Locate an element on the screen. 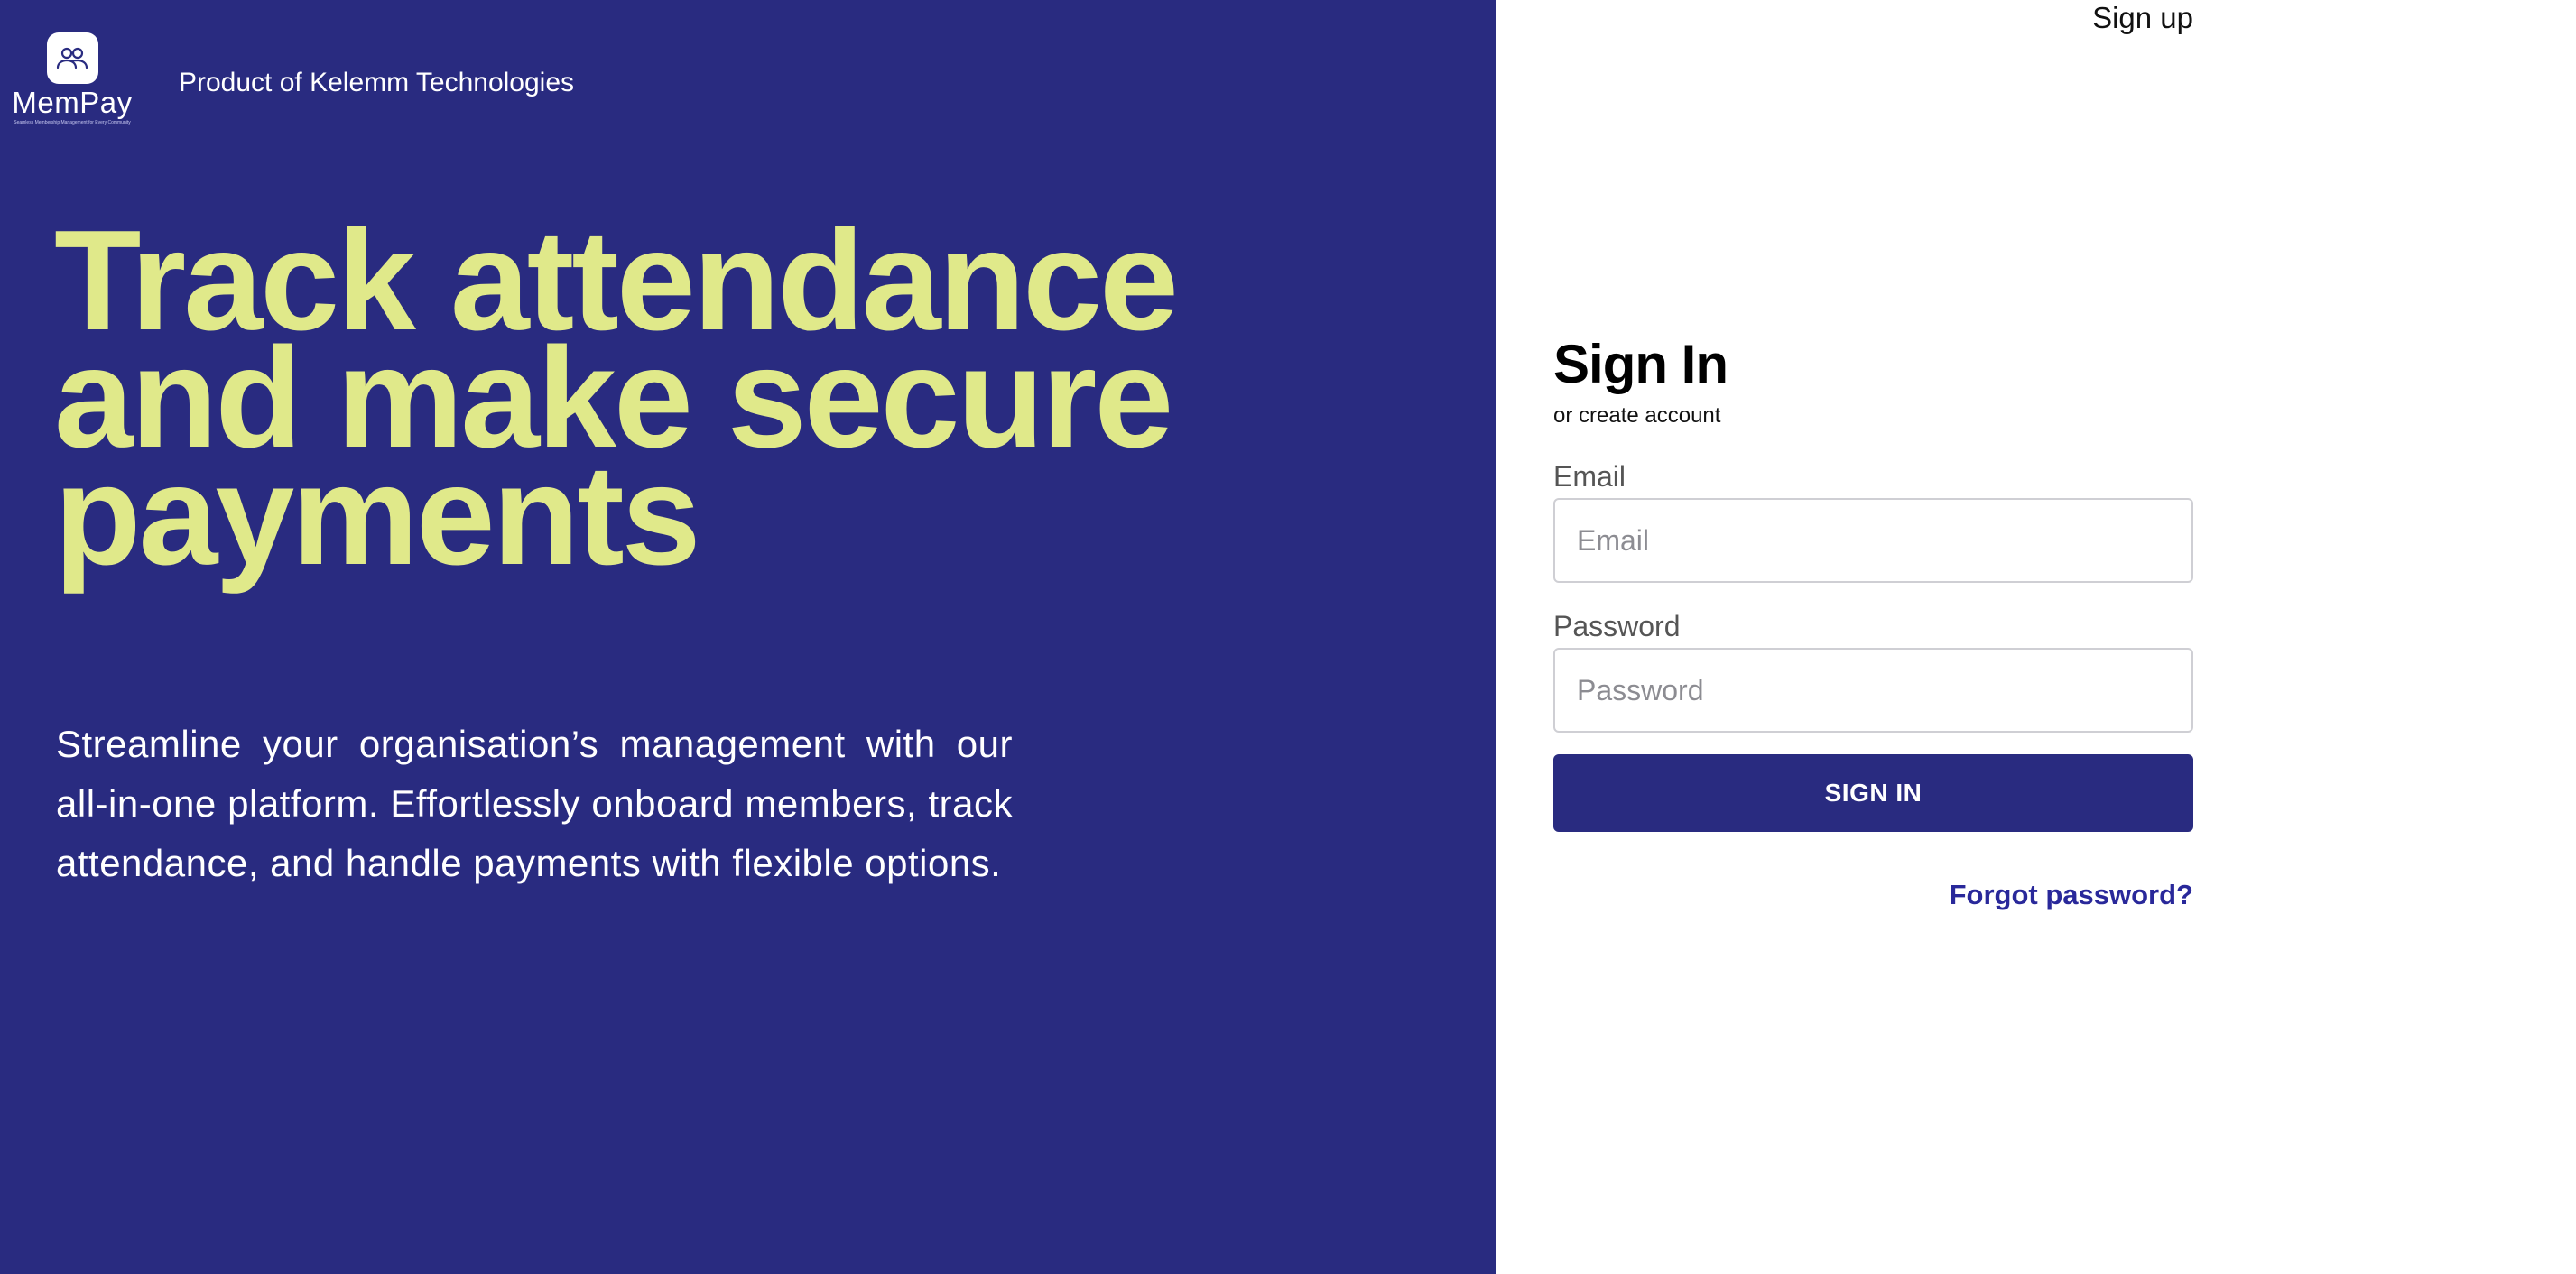 The image size is (2576, 1274). product-of-text: Product of Kelemm Technologies is located at coordinates (377, 82).